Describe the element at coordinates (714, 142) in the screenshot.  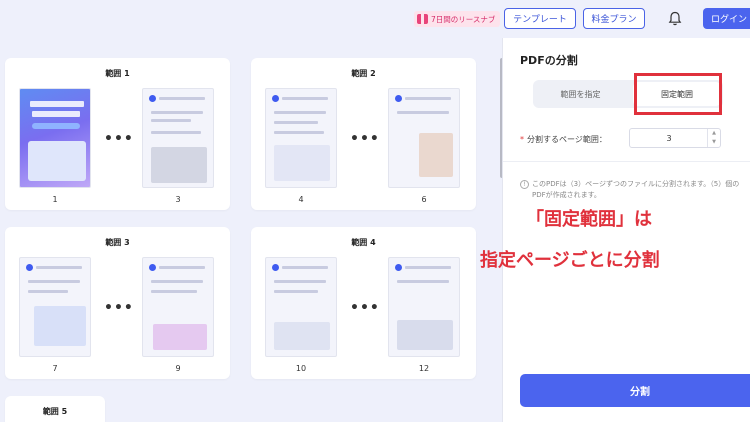
I see `decrement-icon: ▼` at that location.